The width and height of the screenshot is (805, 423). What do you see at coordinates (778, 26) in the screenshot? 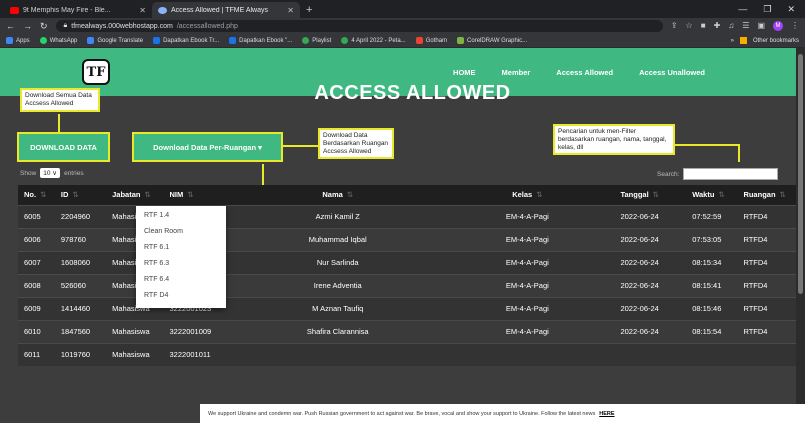
I see `profile-avatar: M` at bounding box center [778, 26].